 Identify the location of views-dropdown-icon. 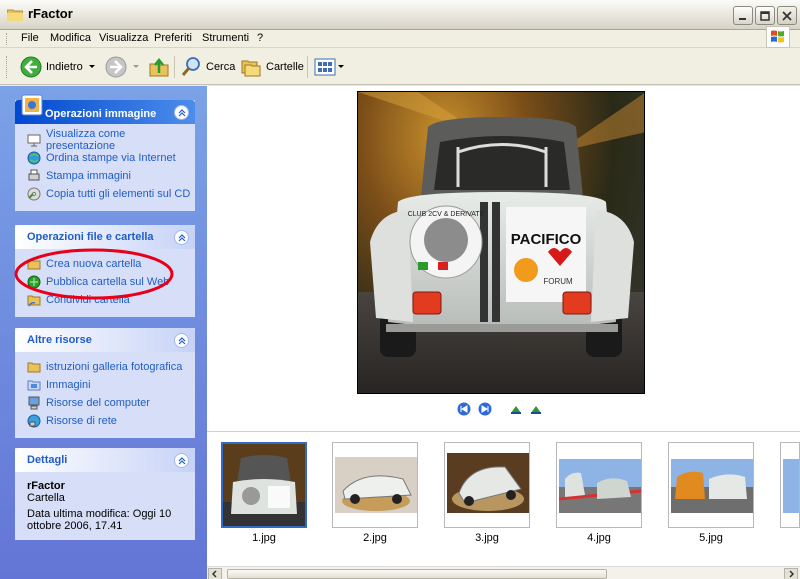
(341, 66).